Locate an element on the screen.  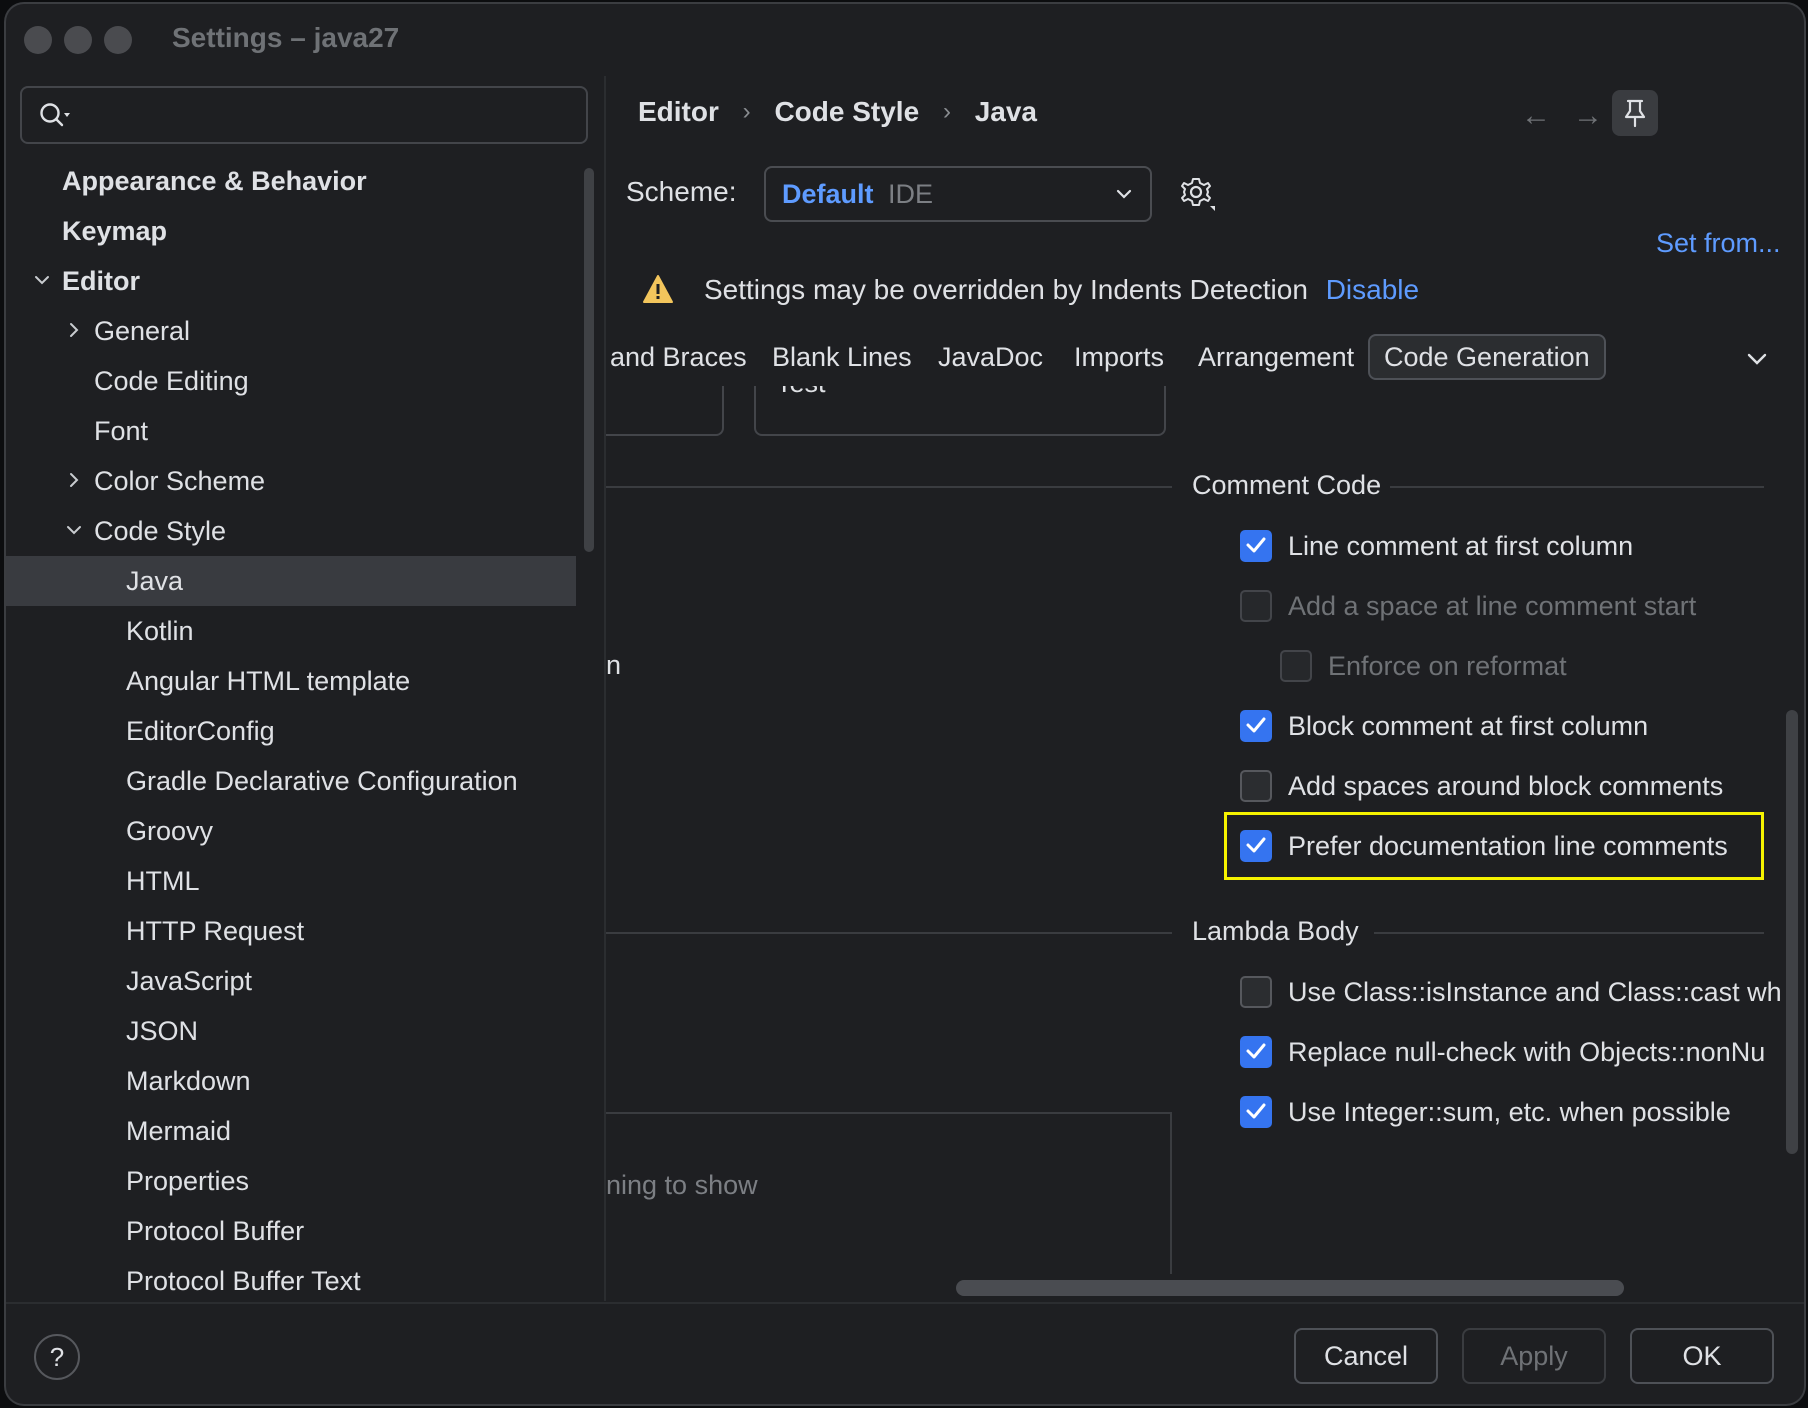
sidebar-item: Editor is located at coordinates (291, 281).